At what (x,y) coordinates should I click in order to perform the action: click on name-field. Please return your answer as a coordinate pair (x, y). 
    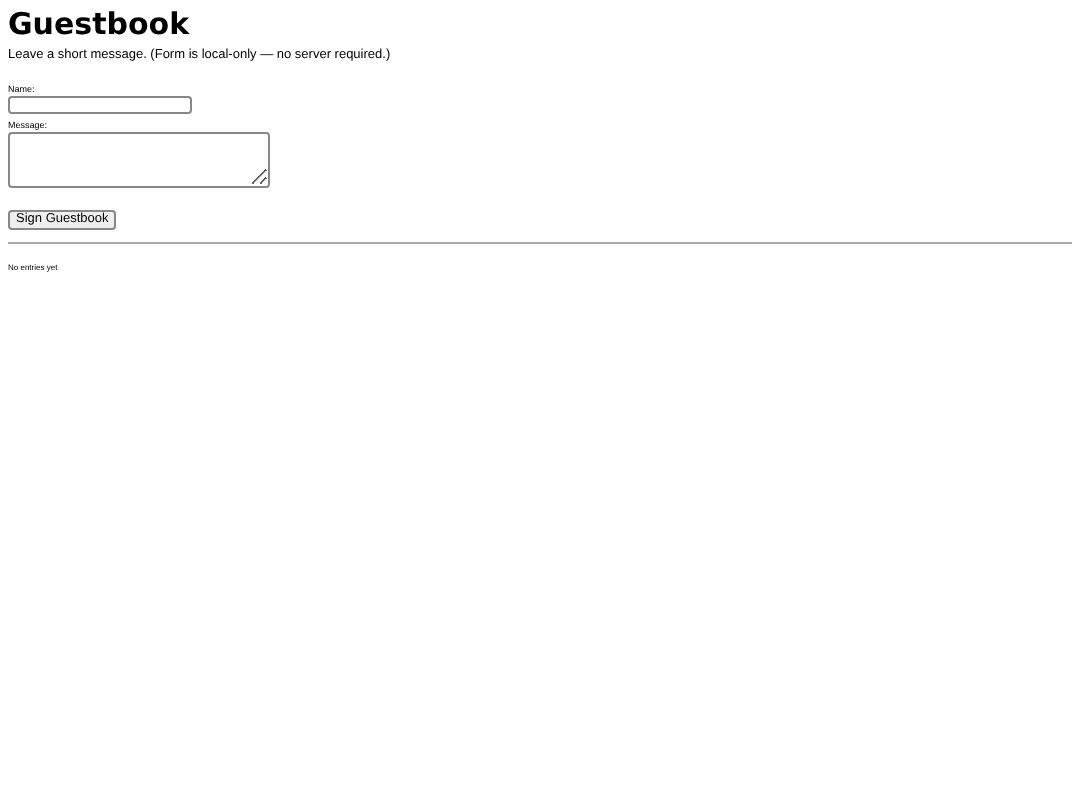
    Looking at the image, I should click on (100, 104).